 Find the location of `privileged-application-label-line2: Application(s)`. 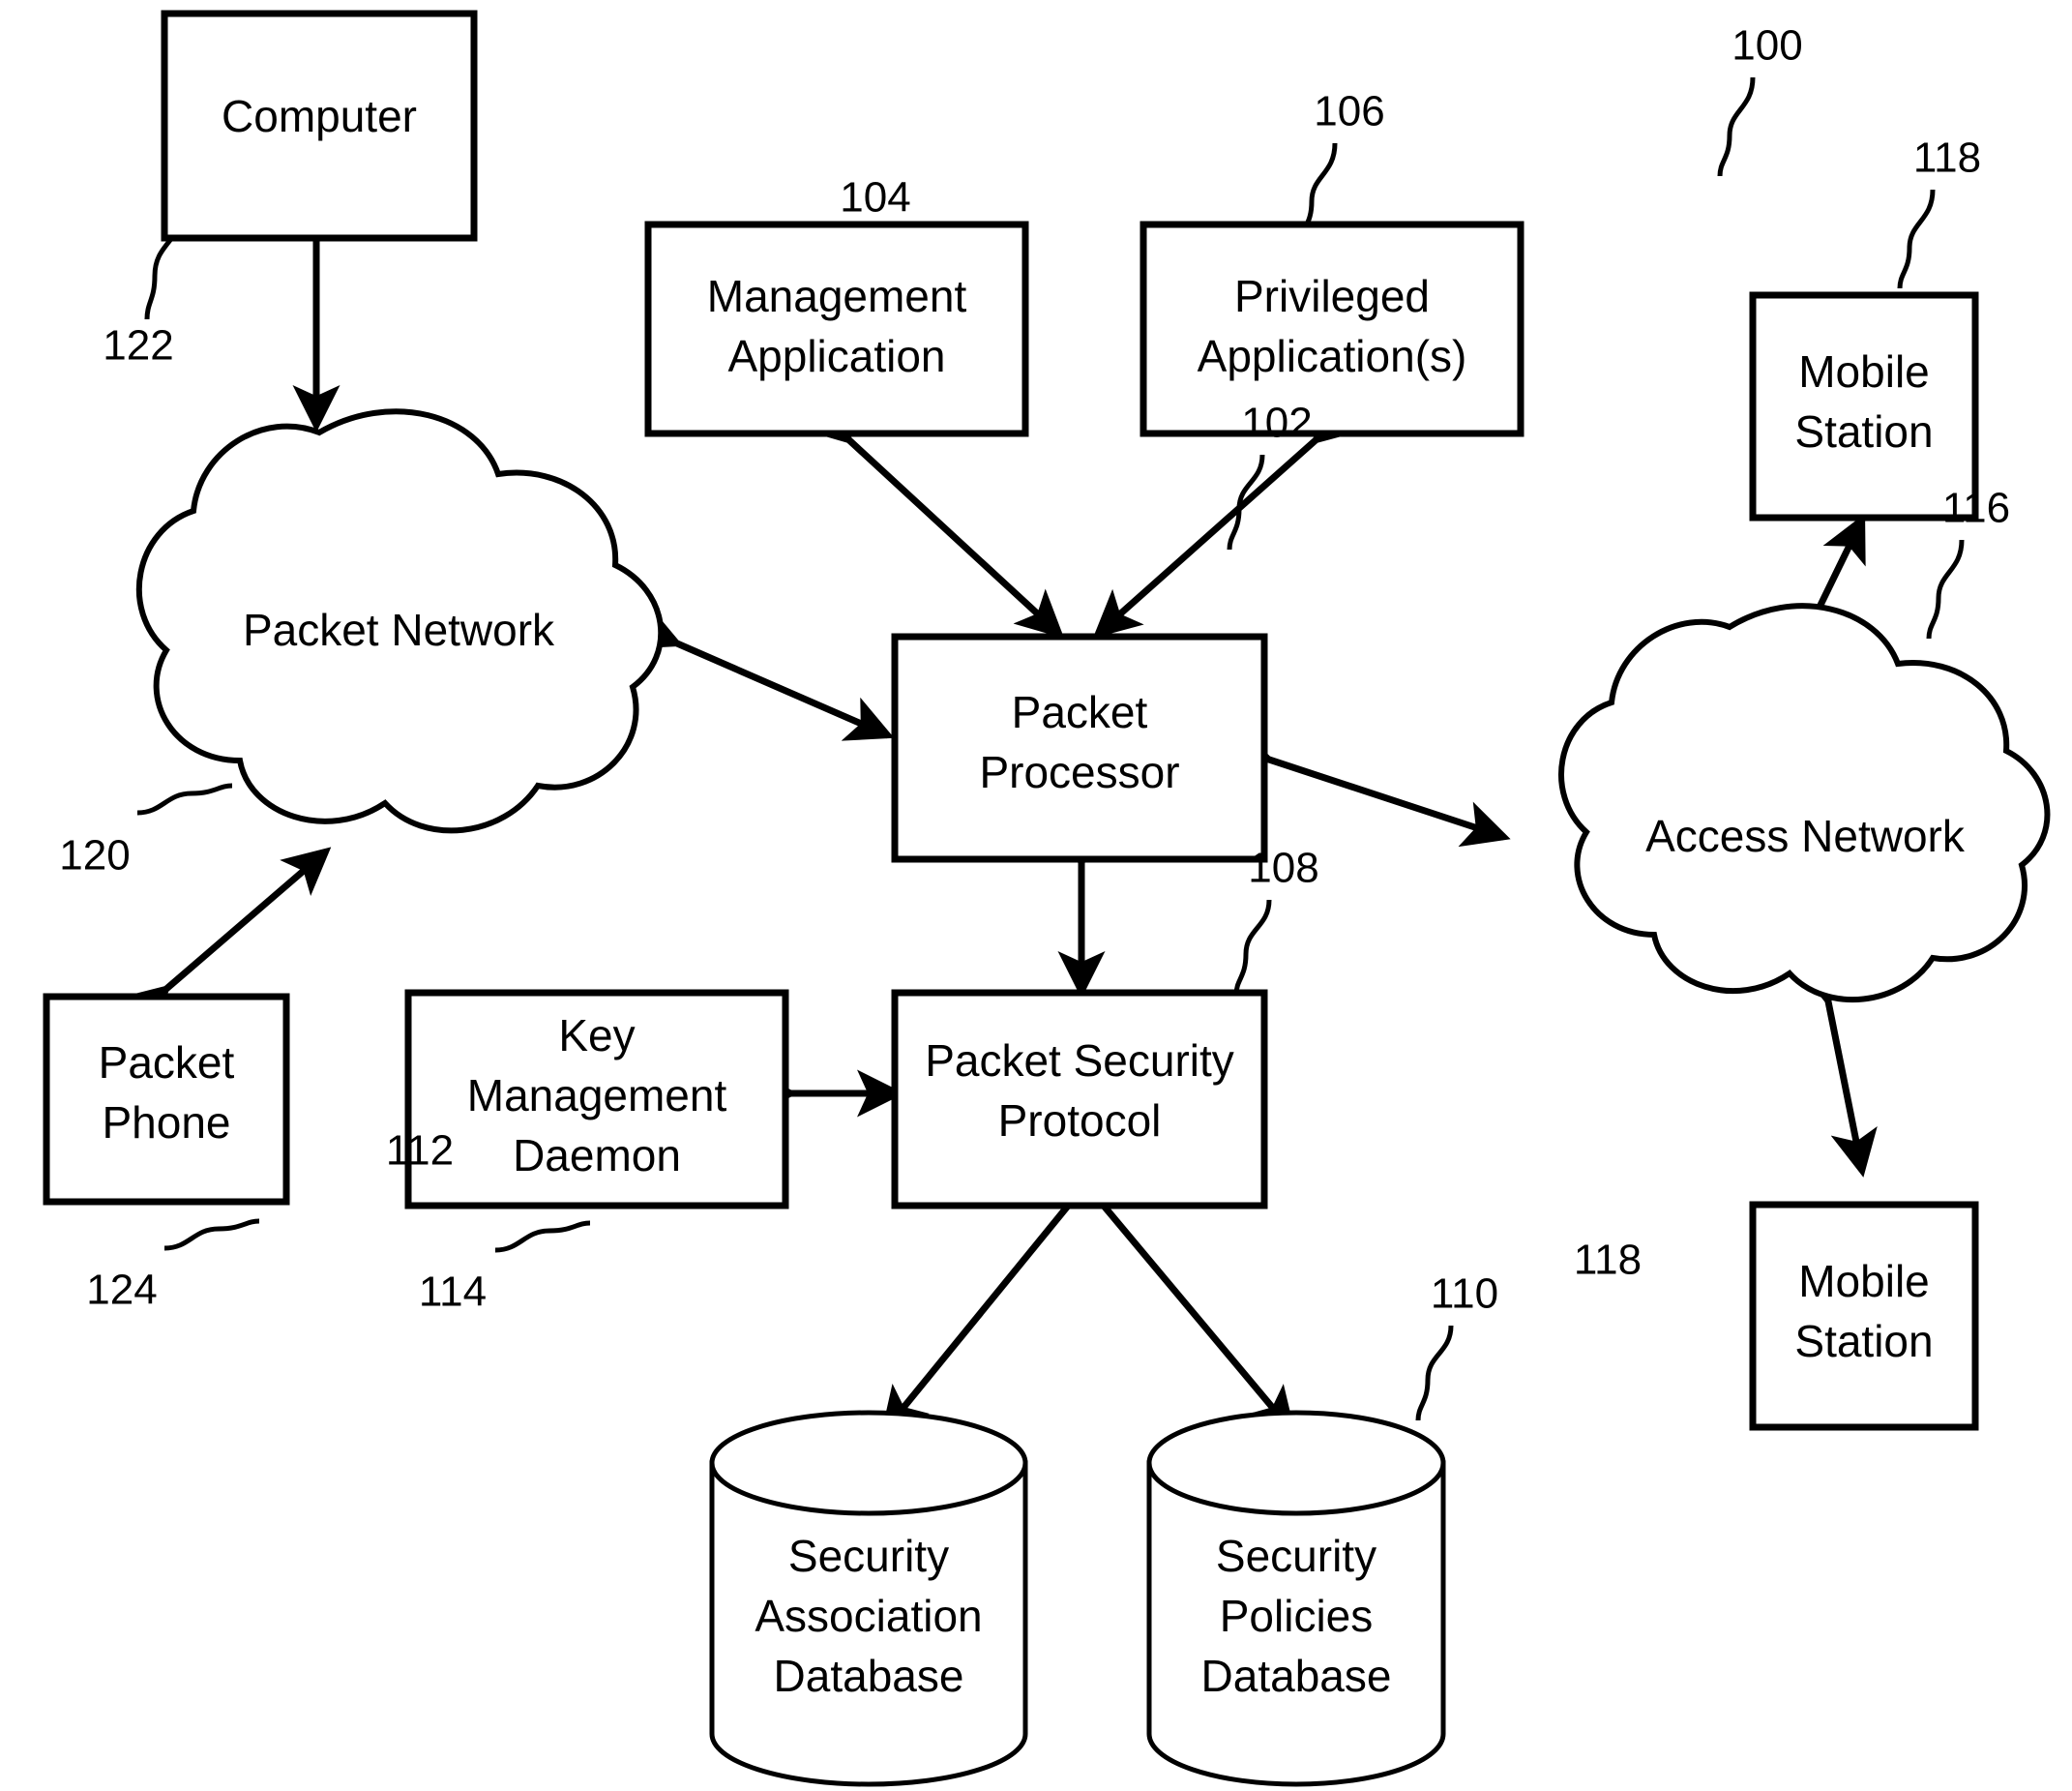

privileged-application-label-line2: Application(s) is located at coordinates (1332, 356).